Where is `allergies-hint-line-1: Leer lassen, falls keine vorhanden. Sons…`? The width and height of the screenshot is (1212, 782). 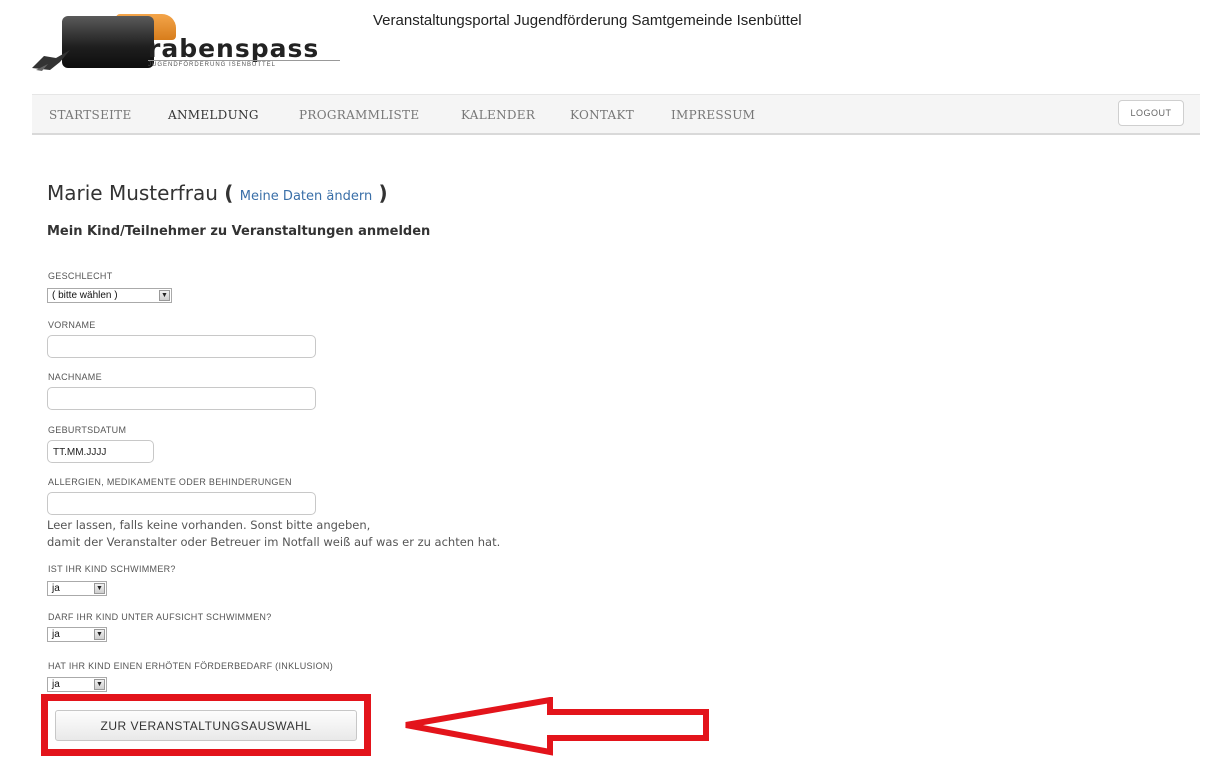
allergies-hint-line-1: Leer lassen, falls keine vorhanden. Sons… is located at coordinates (209, 525).